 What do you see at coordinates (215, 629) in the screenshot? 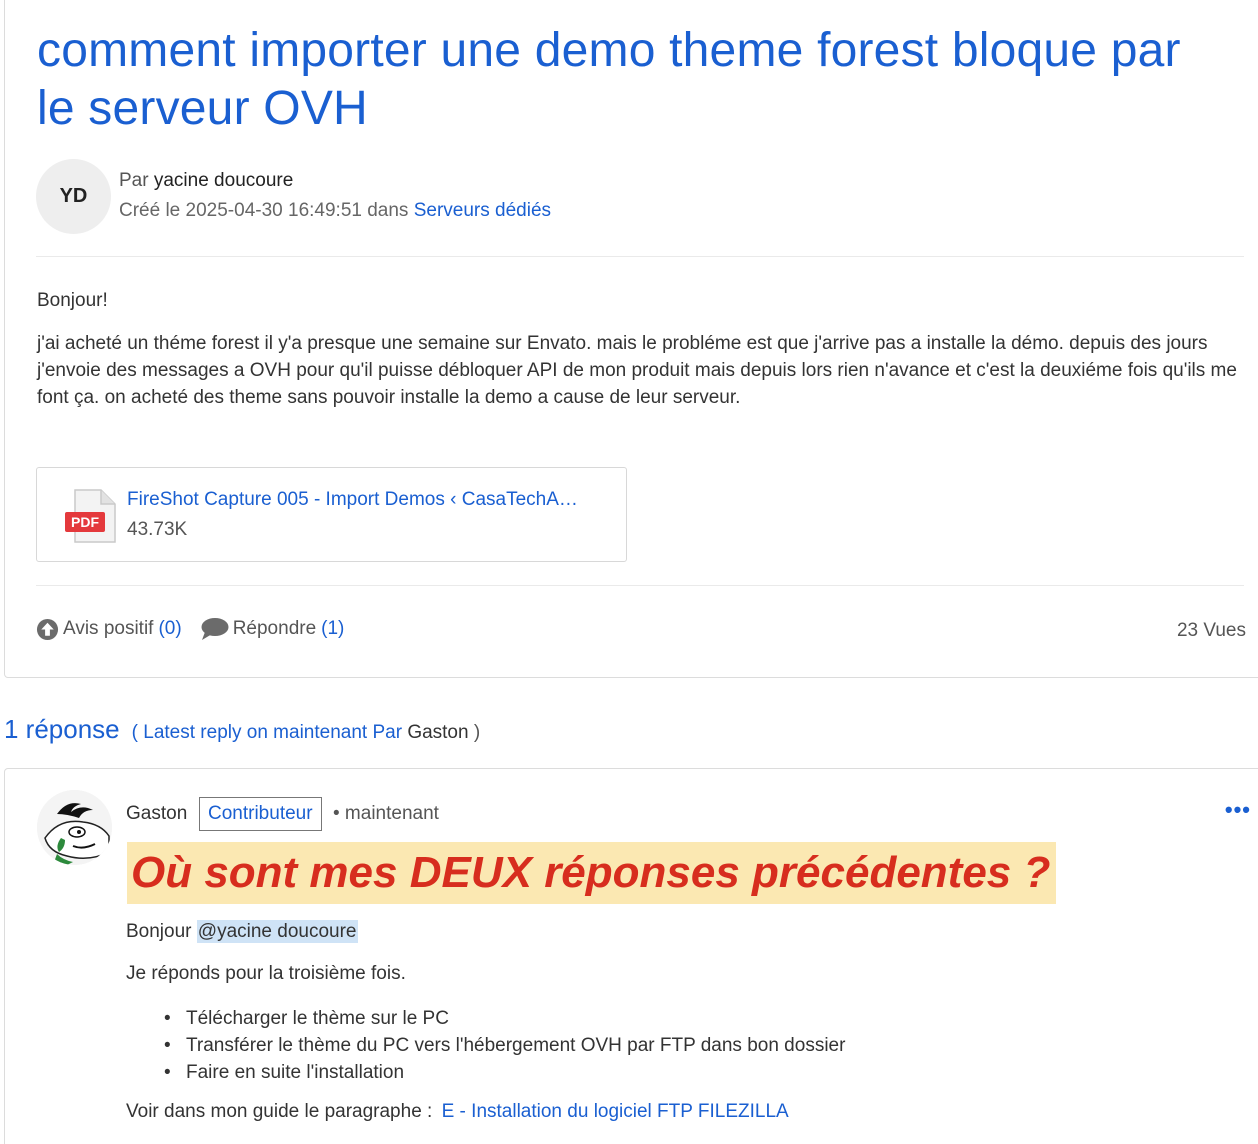
I see `comment-icon` at bounding box center [215, 629].